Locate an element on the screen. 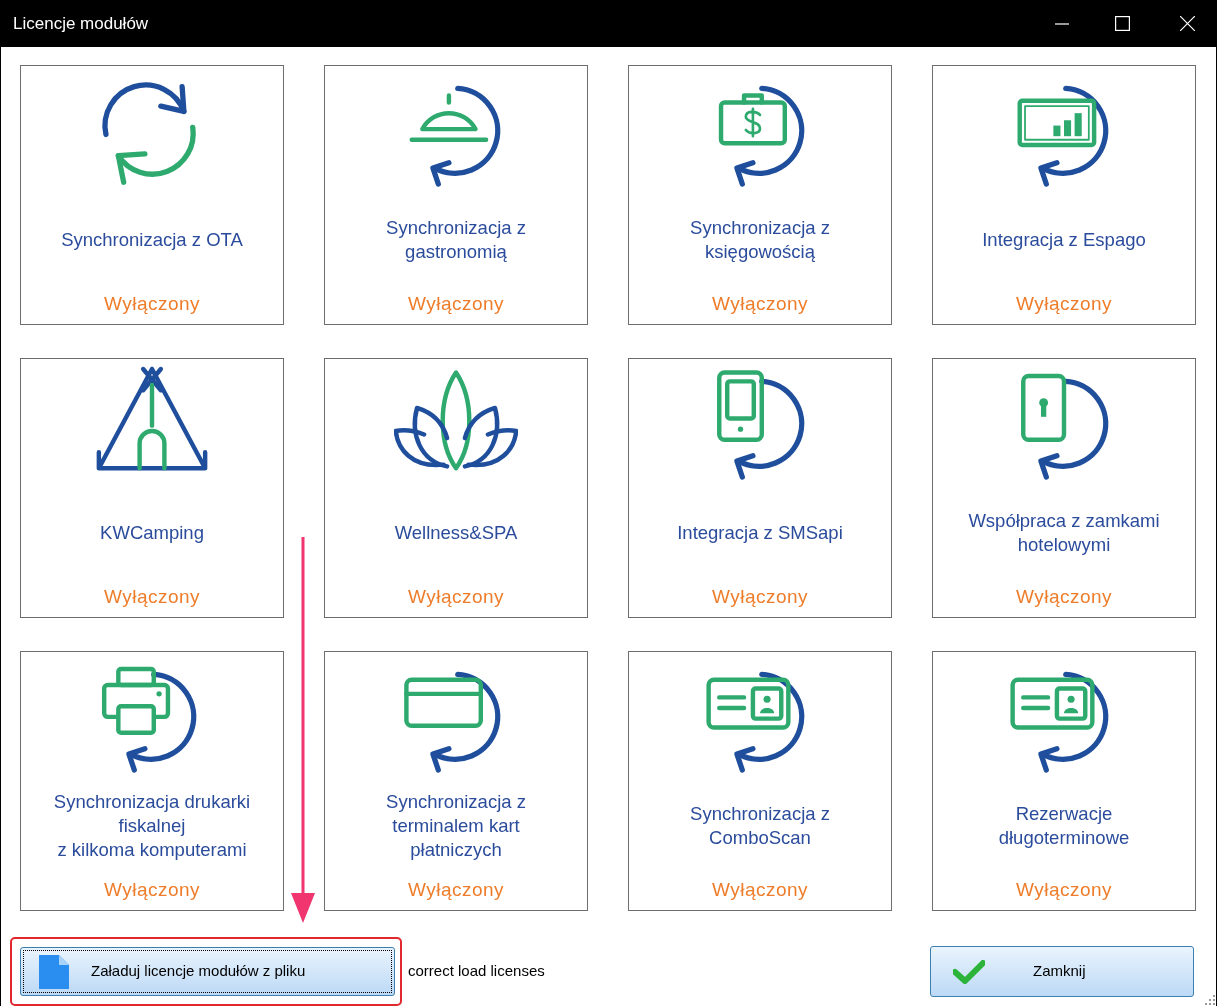 The image size is (1217, 1006). module-title: Synchronizacja z ComboScan is located at coordinates (760, 825).